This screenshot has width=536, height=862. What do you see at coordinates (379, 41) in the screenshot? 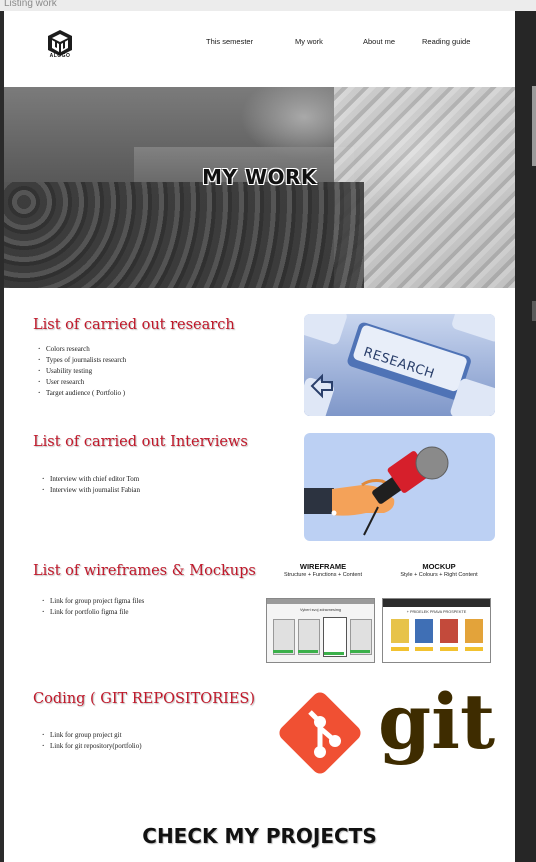
I see `nav-about-me: About me` at bounding box center [379, 41].